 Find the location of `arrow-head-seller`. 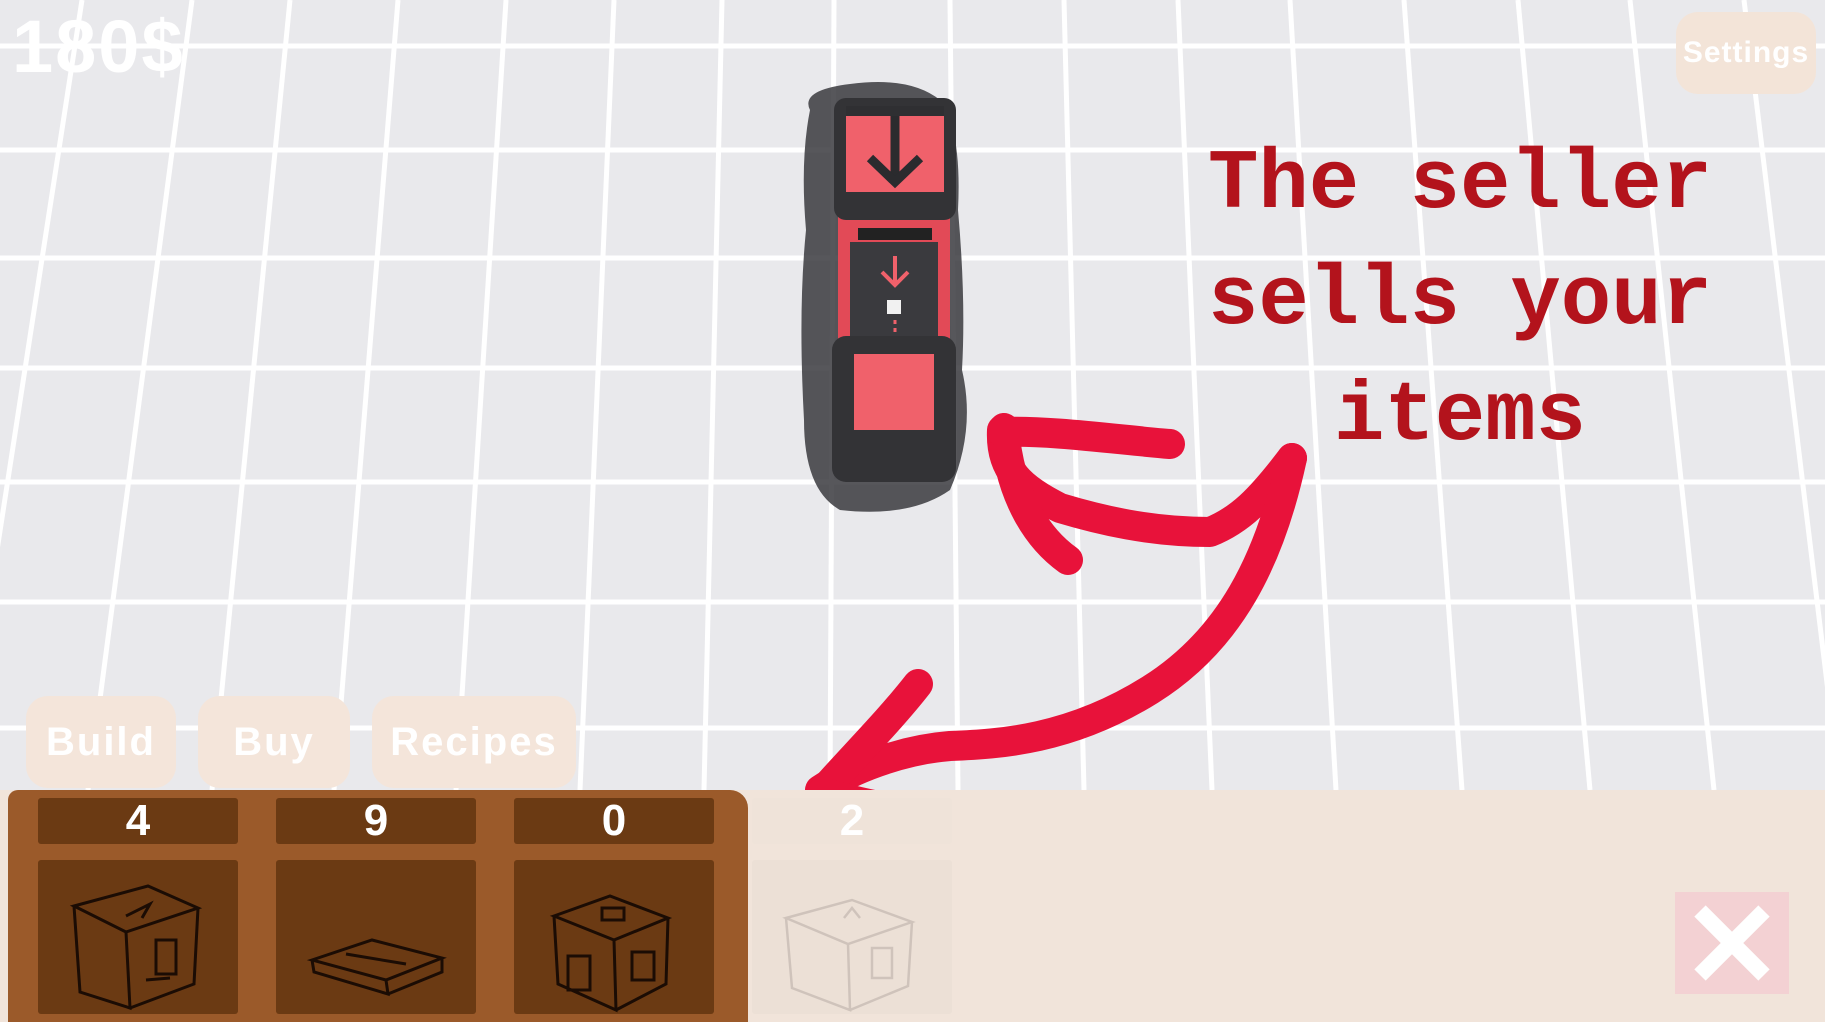

arrow-head-seller is located at coordinates (1086, 437).